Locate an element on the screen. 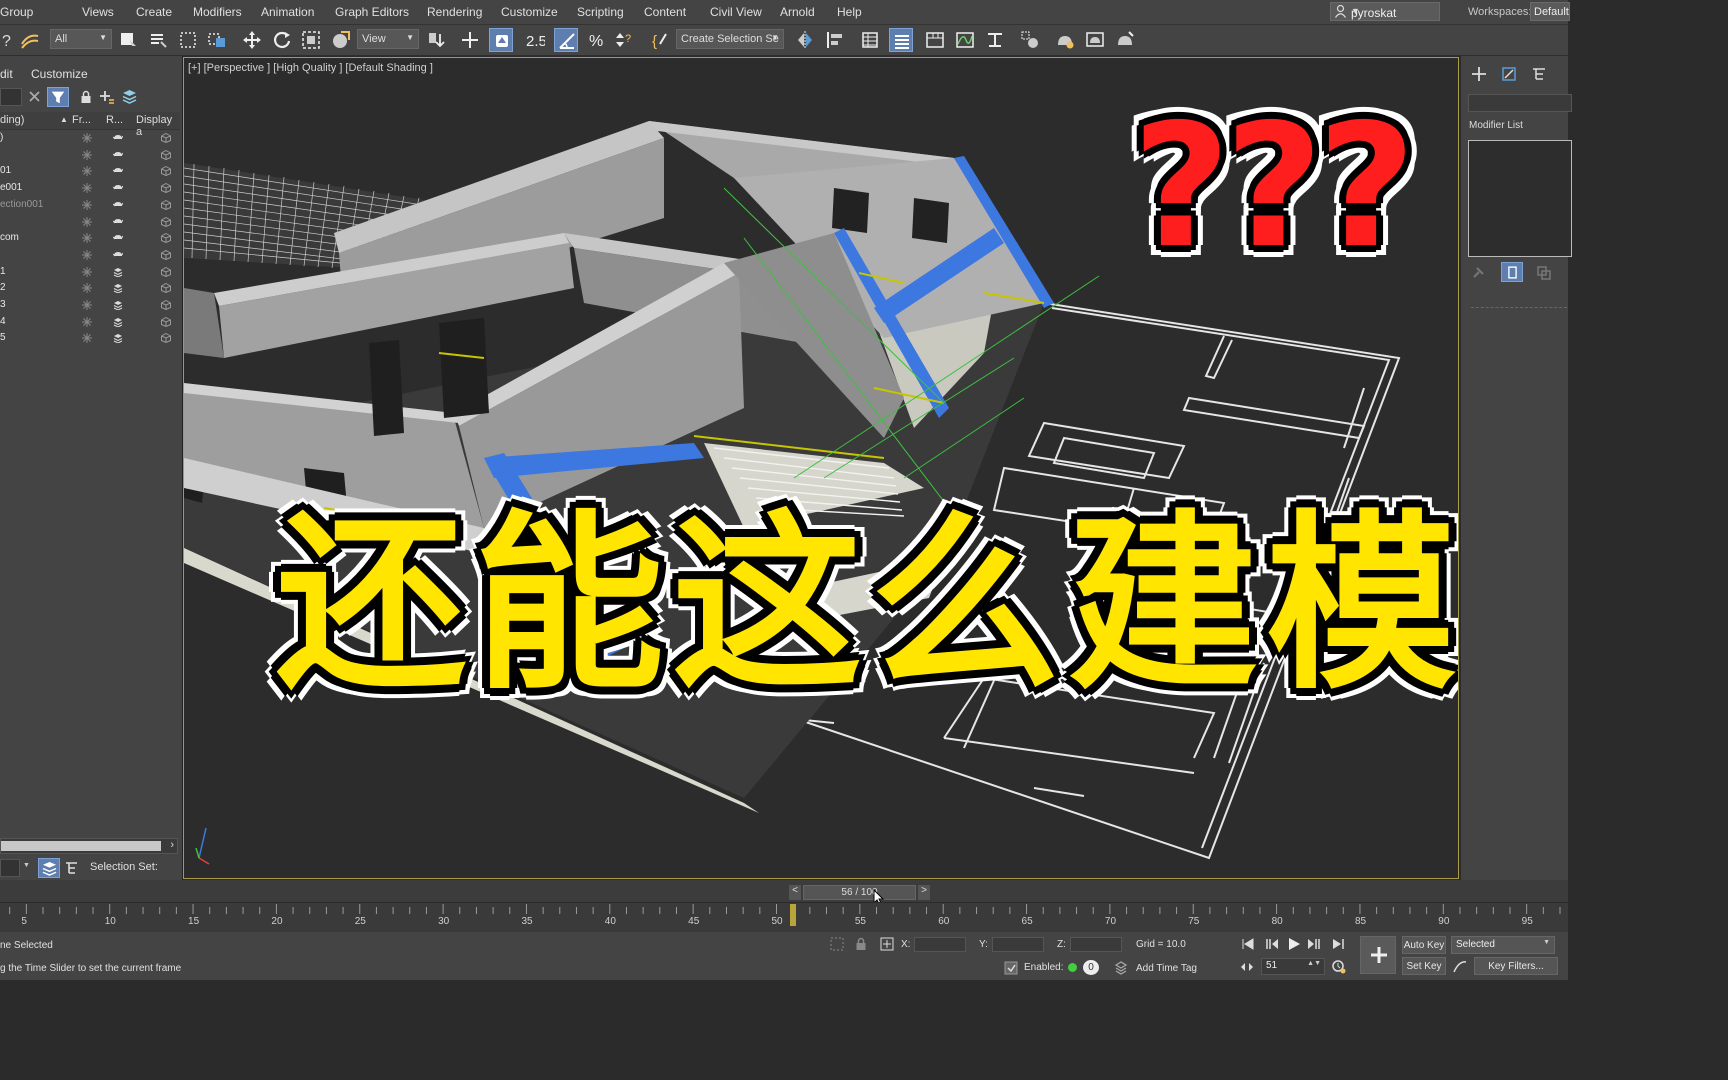 The height and width of the screenshot is (1080, 1728). key-mode-toggle-icon is located at coordinates (1247, 967).